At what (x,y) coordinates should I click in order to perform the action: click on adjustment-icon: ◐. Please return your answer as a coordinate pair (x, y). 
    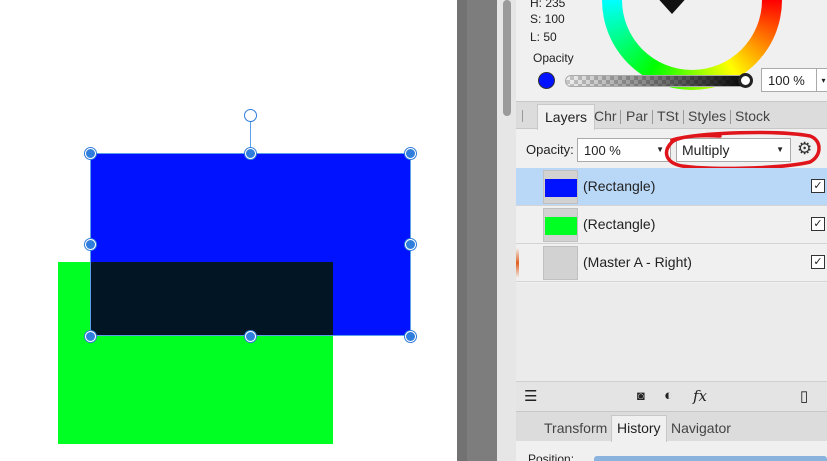
    Looking at the image, I should click on (668, 395).